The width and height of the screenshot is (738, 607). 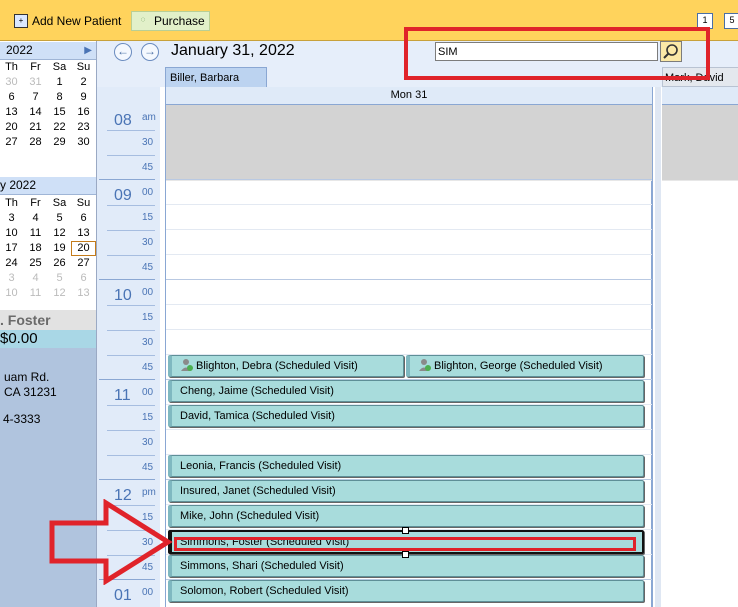 I want to click on previous-day-button: ←, so click(x=123, y=52).